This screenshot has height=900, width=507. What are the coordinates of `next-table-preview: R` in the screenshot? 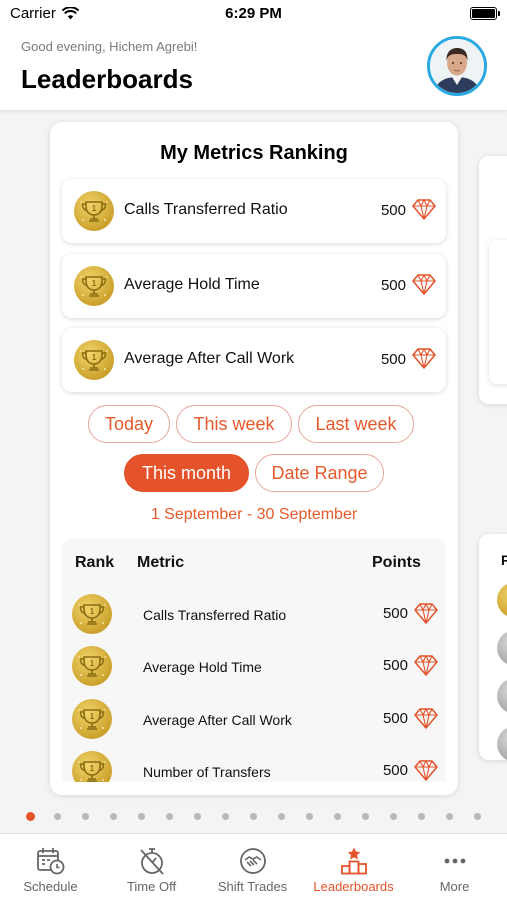 It's located at (493, 647).